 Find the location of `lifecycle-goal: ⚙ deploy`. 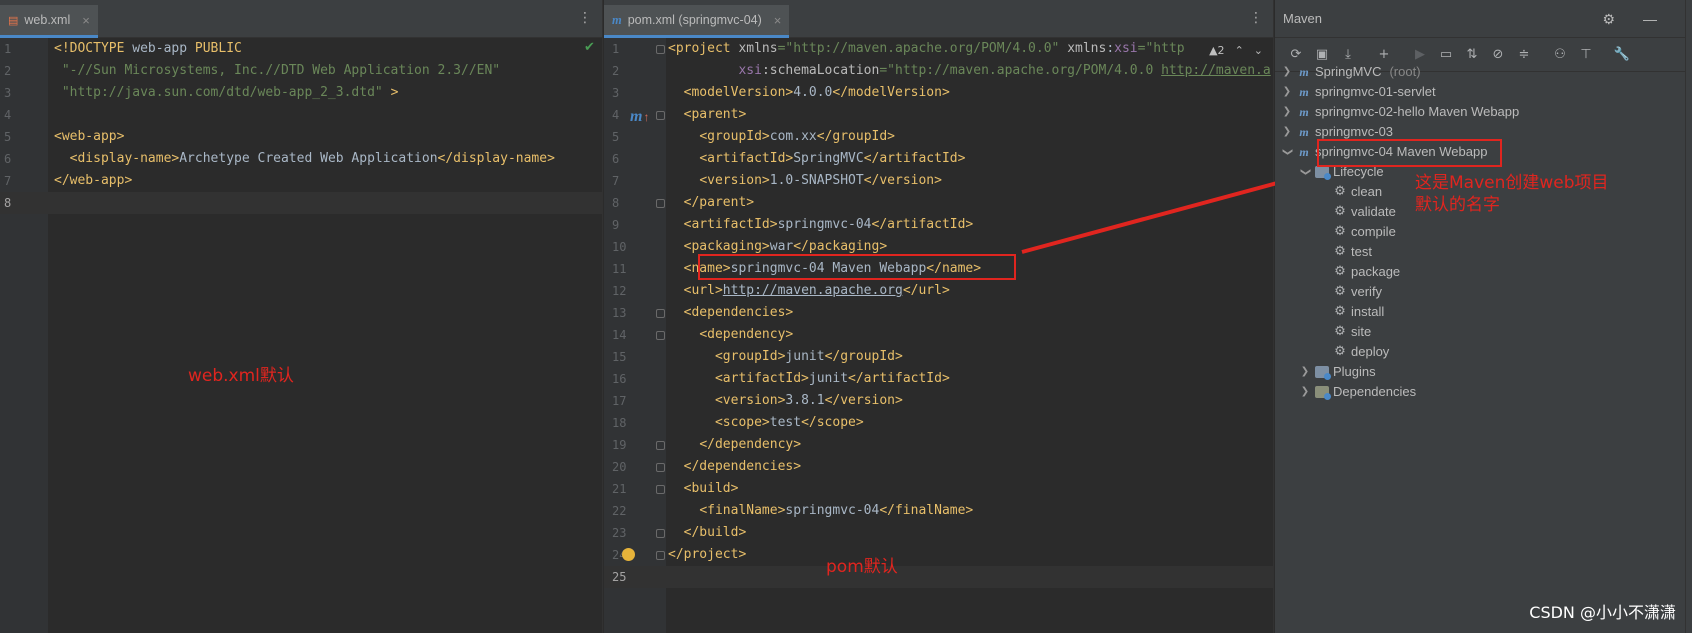

lifecycle-goal: ⚙ deploy is located at coordinates (1361, 352).